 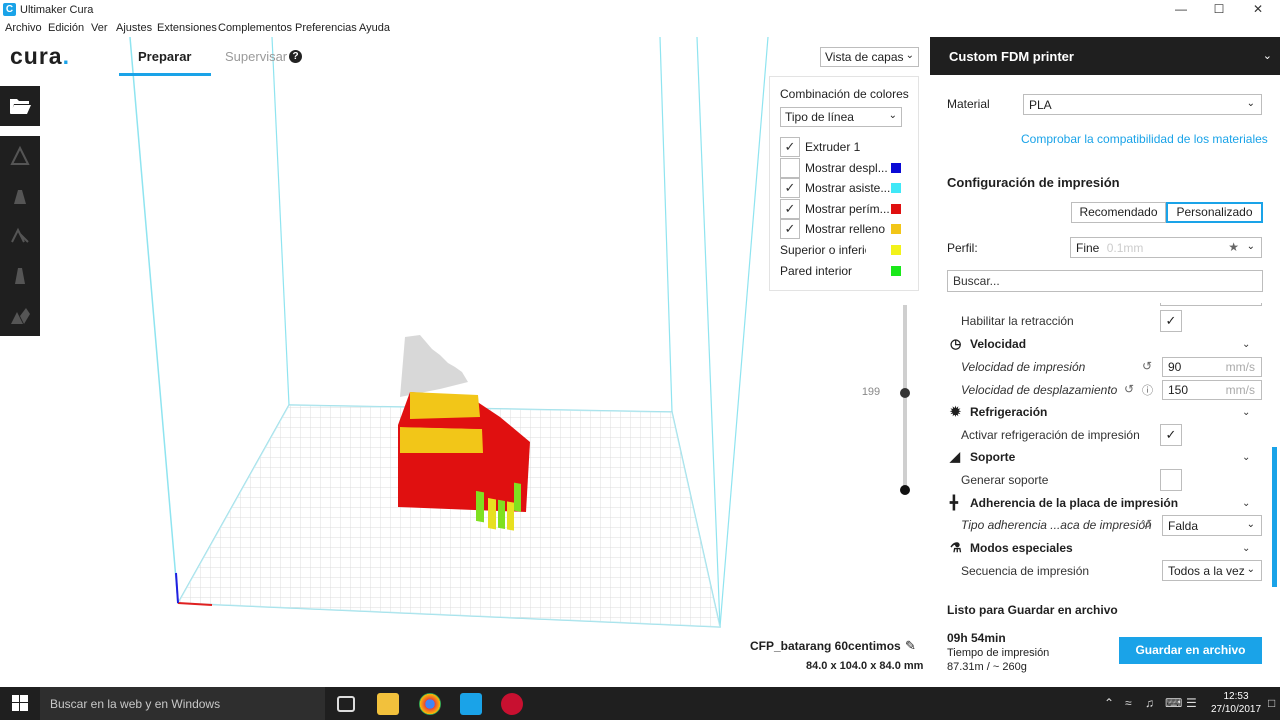 What do you see at coordinates (1125, 248) in the screenshot?
I see `profile-suffix: 0.1mm` at bounding box center [1125, 248].